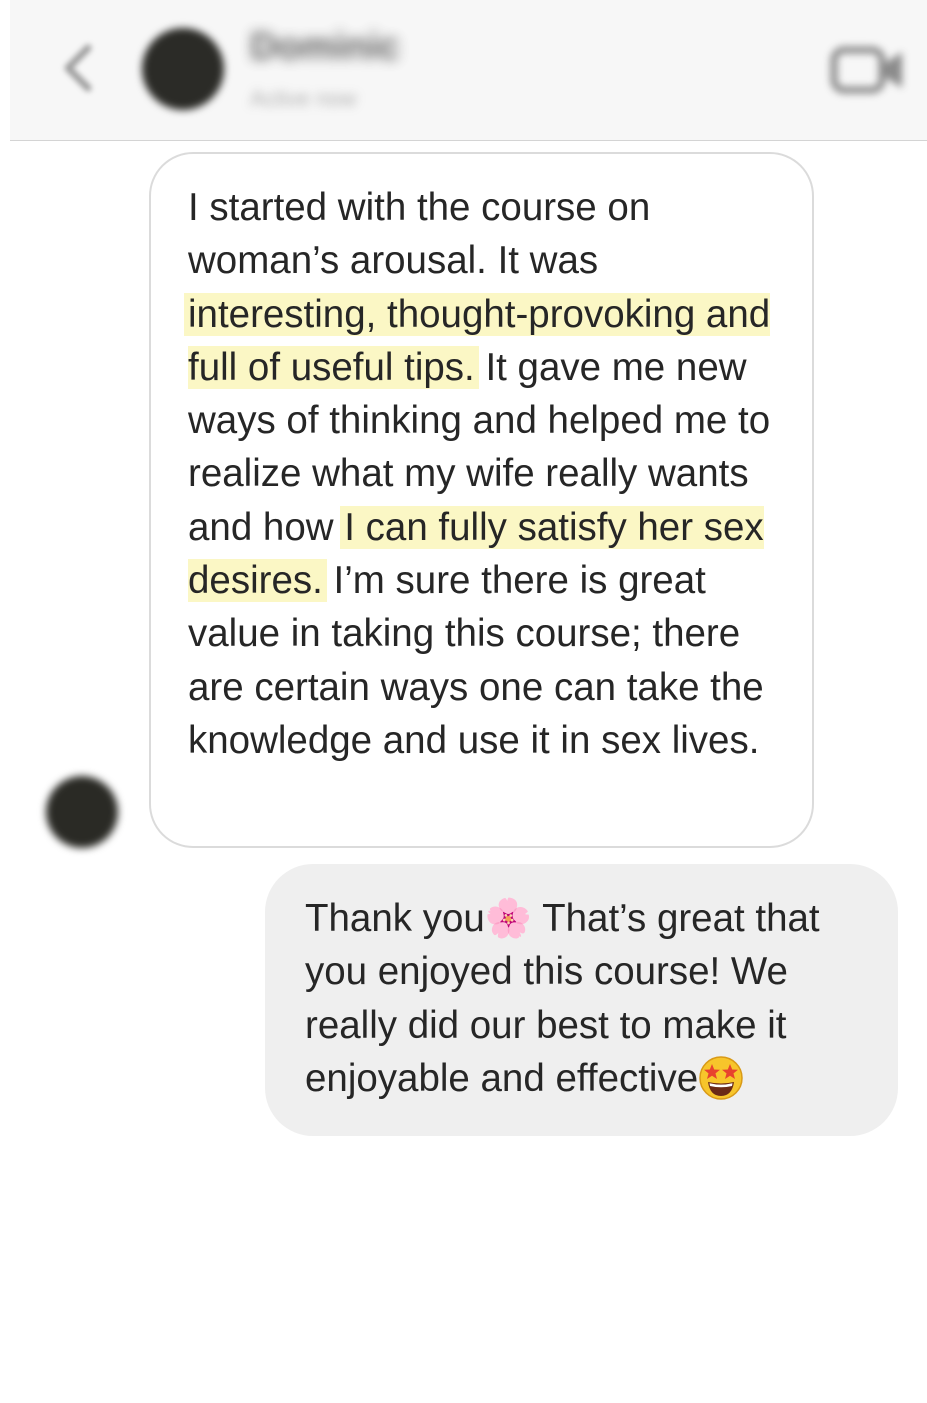 Image resolution: width=927 pixels, height=1403 pixels. Describe the element at coordinates (468, 70) in the screenshot. I see `chat-header: Dominic Active now` at that location.